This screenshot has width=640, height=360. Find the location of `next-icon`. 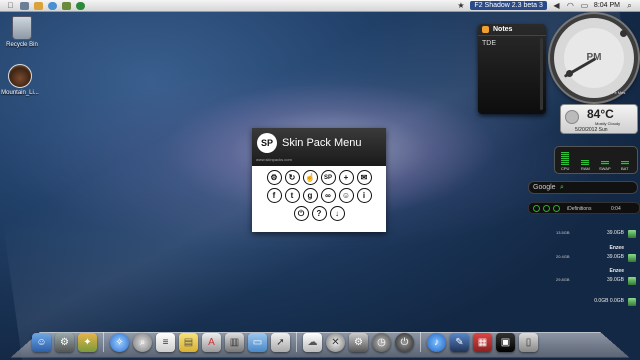

next-icon is located at coordinates (556, 208).